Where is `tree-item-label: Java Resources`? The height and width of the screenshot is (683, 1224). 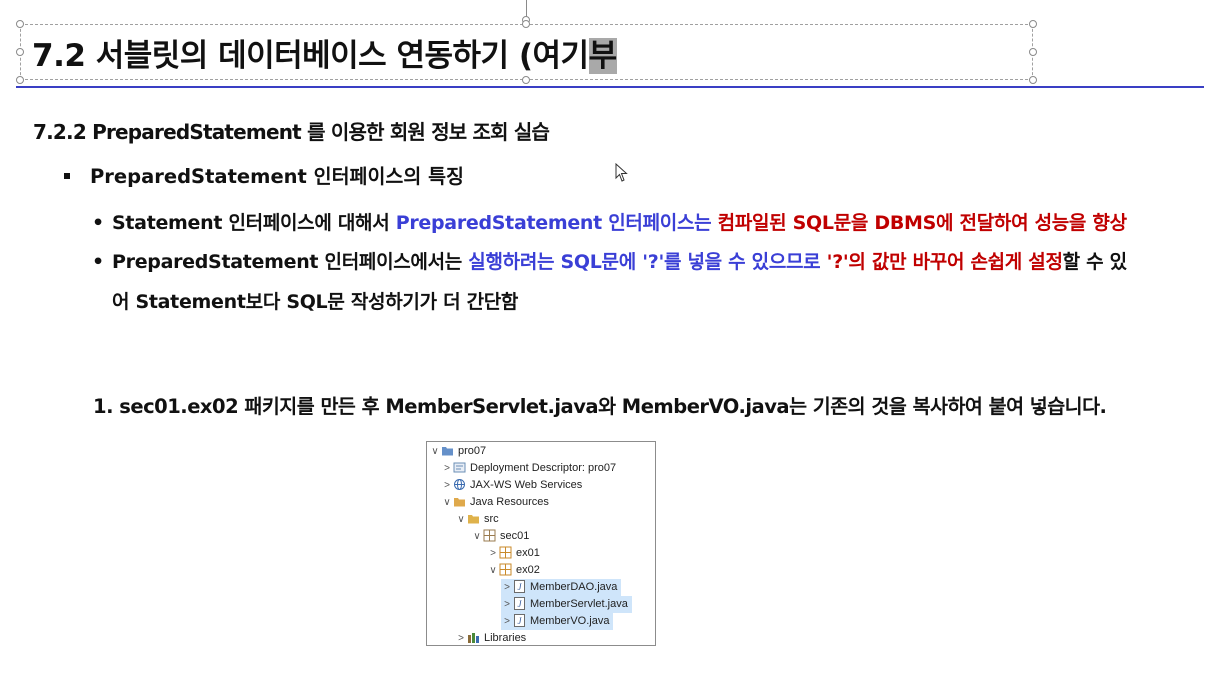 tree-item-label: Java Resources is located at coordinates (509, 502).